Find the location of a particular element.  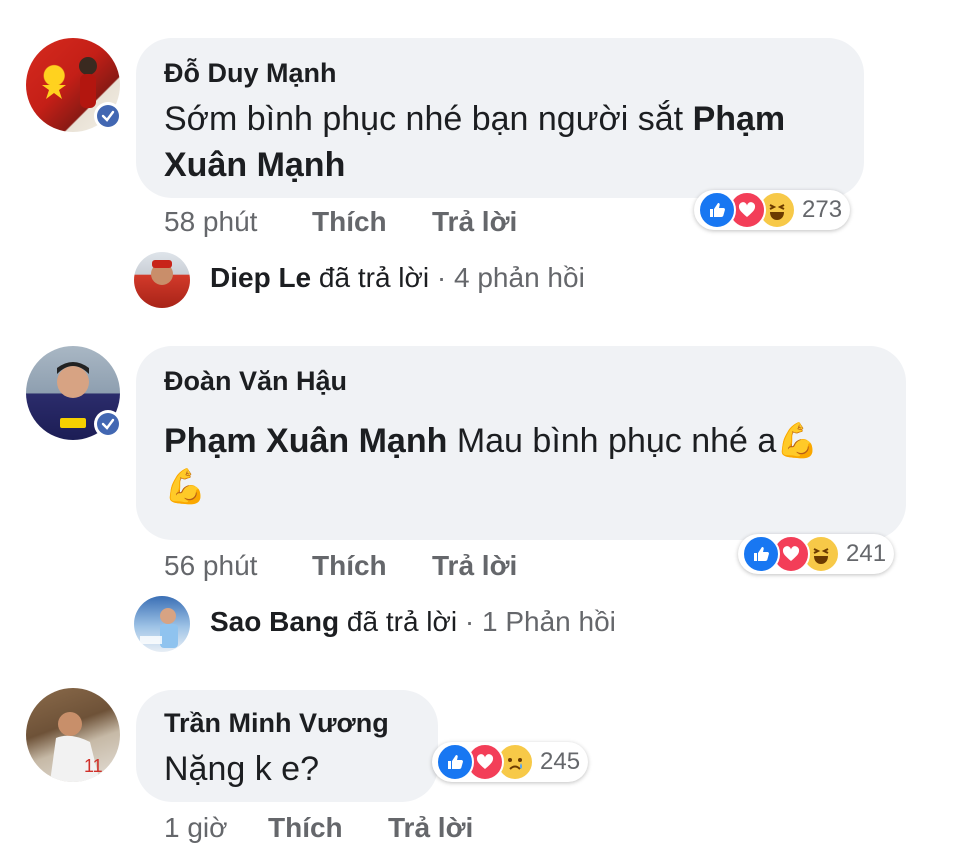

avatar: 11 is located at coordinates (73, 735).